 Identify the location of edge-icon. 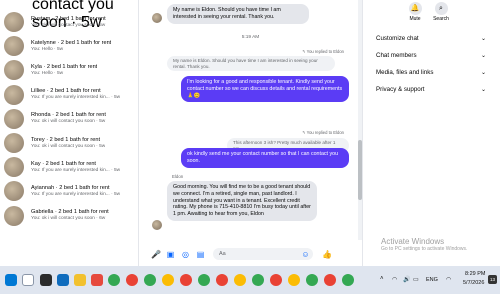
(63, 280).